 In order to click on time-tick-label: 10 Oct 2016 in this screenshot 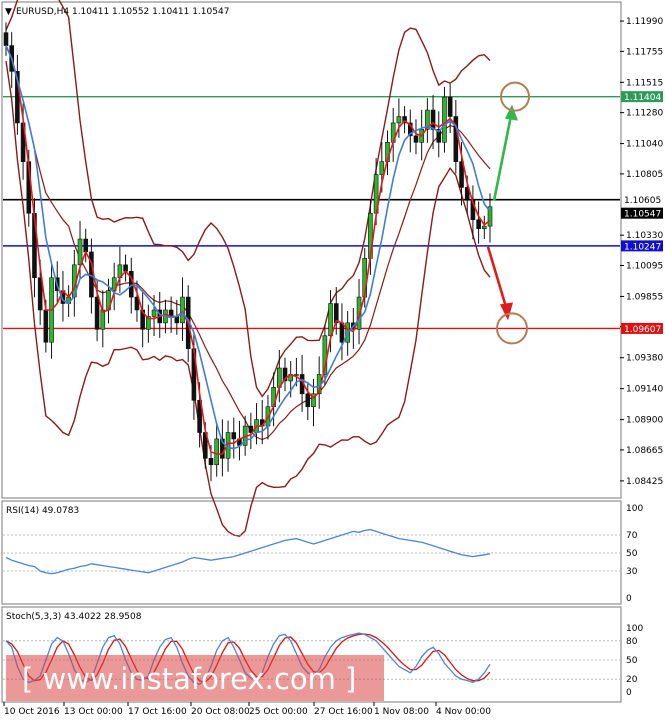, I will do `click(32, 712)`.